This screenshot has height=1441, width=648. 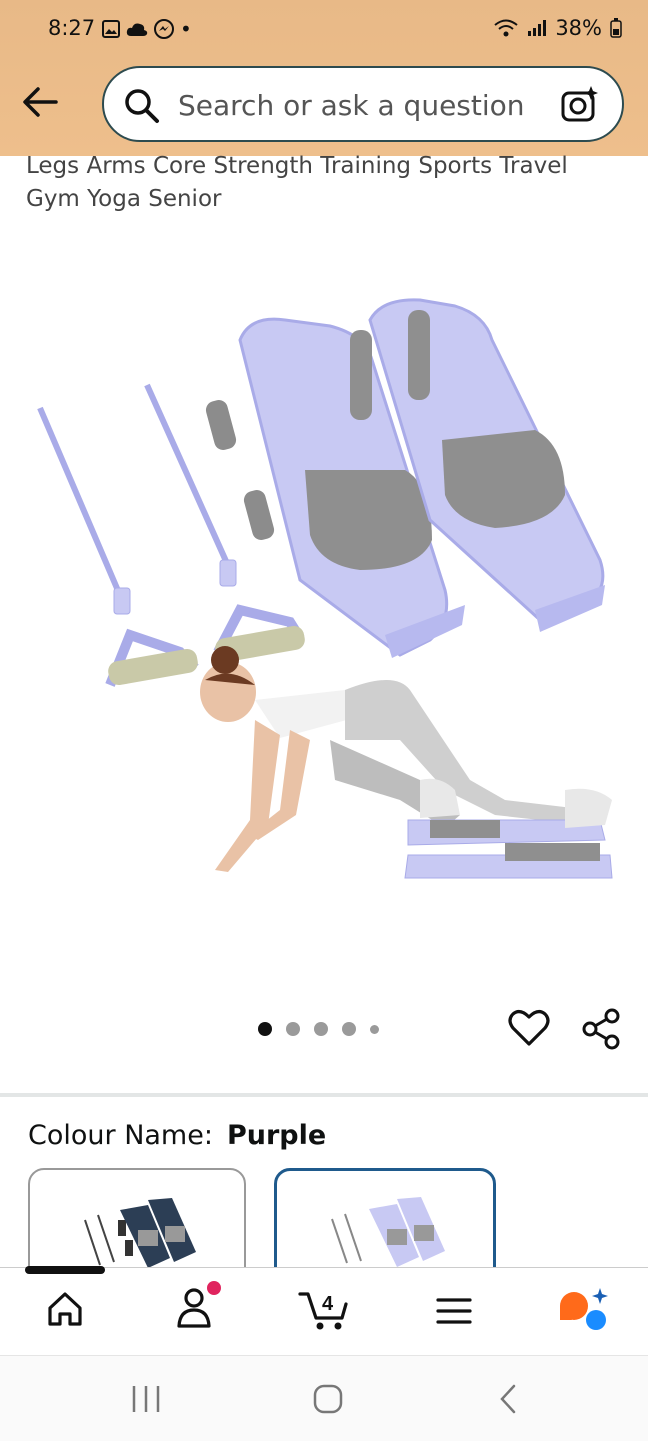 I want to click on battery-percent: 38%, so click(x=578, y=28).